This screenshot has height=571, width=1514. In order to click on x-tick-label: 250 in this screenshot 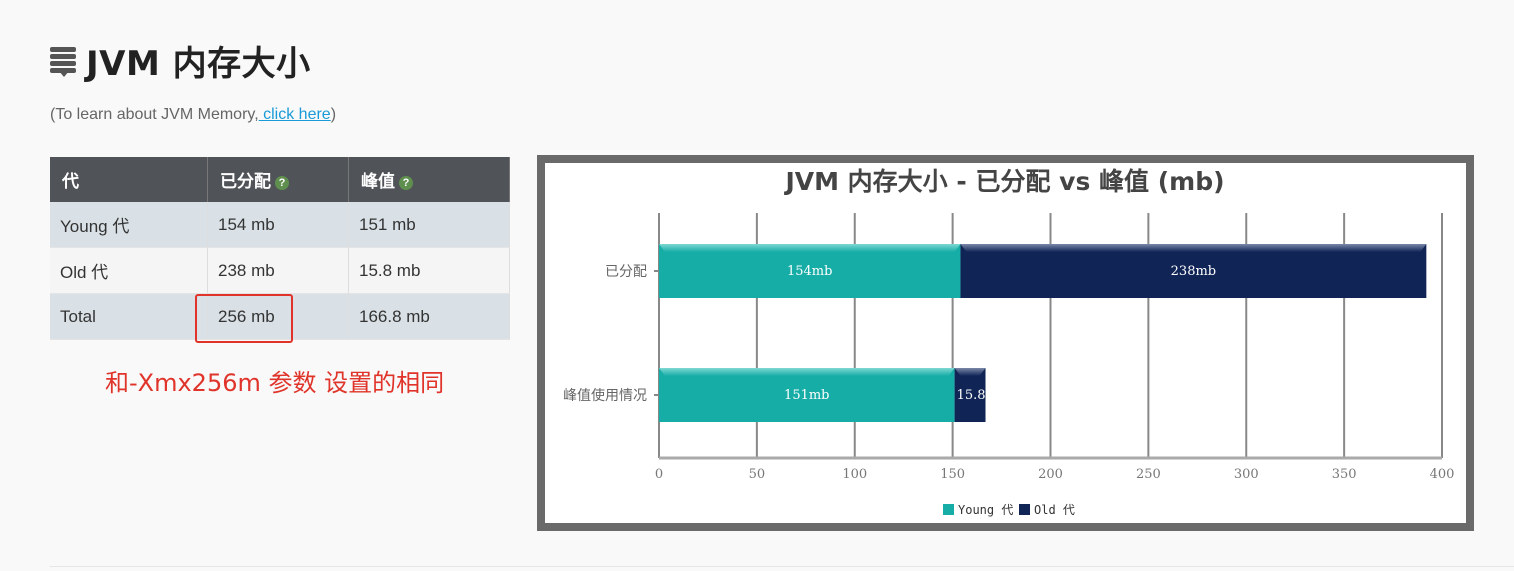, I will do `click(1148, 474)`.